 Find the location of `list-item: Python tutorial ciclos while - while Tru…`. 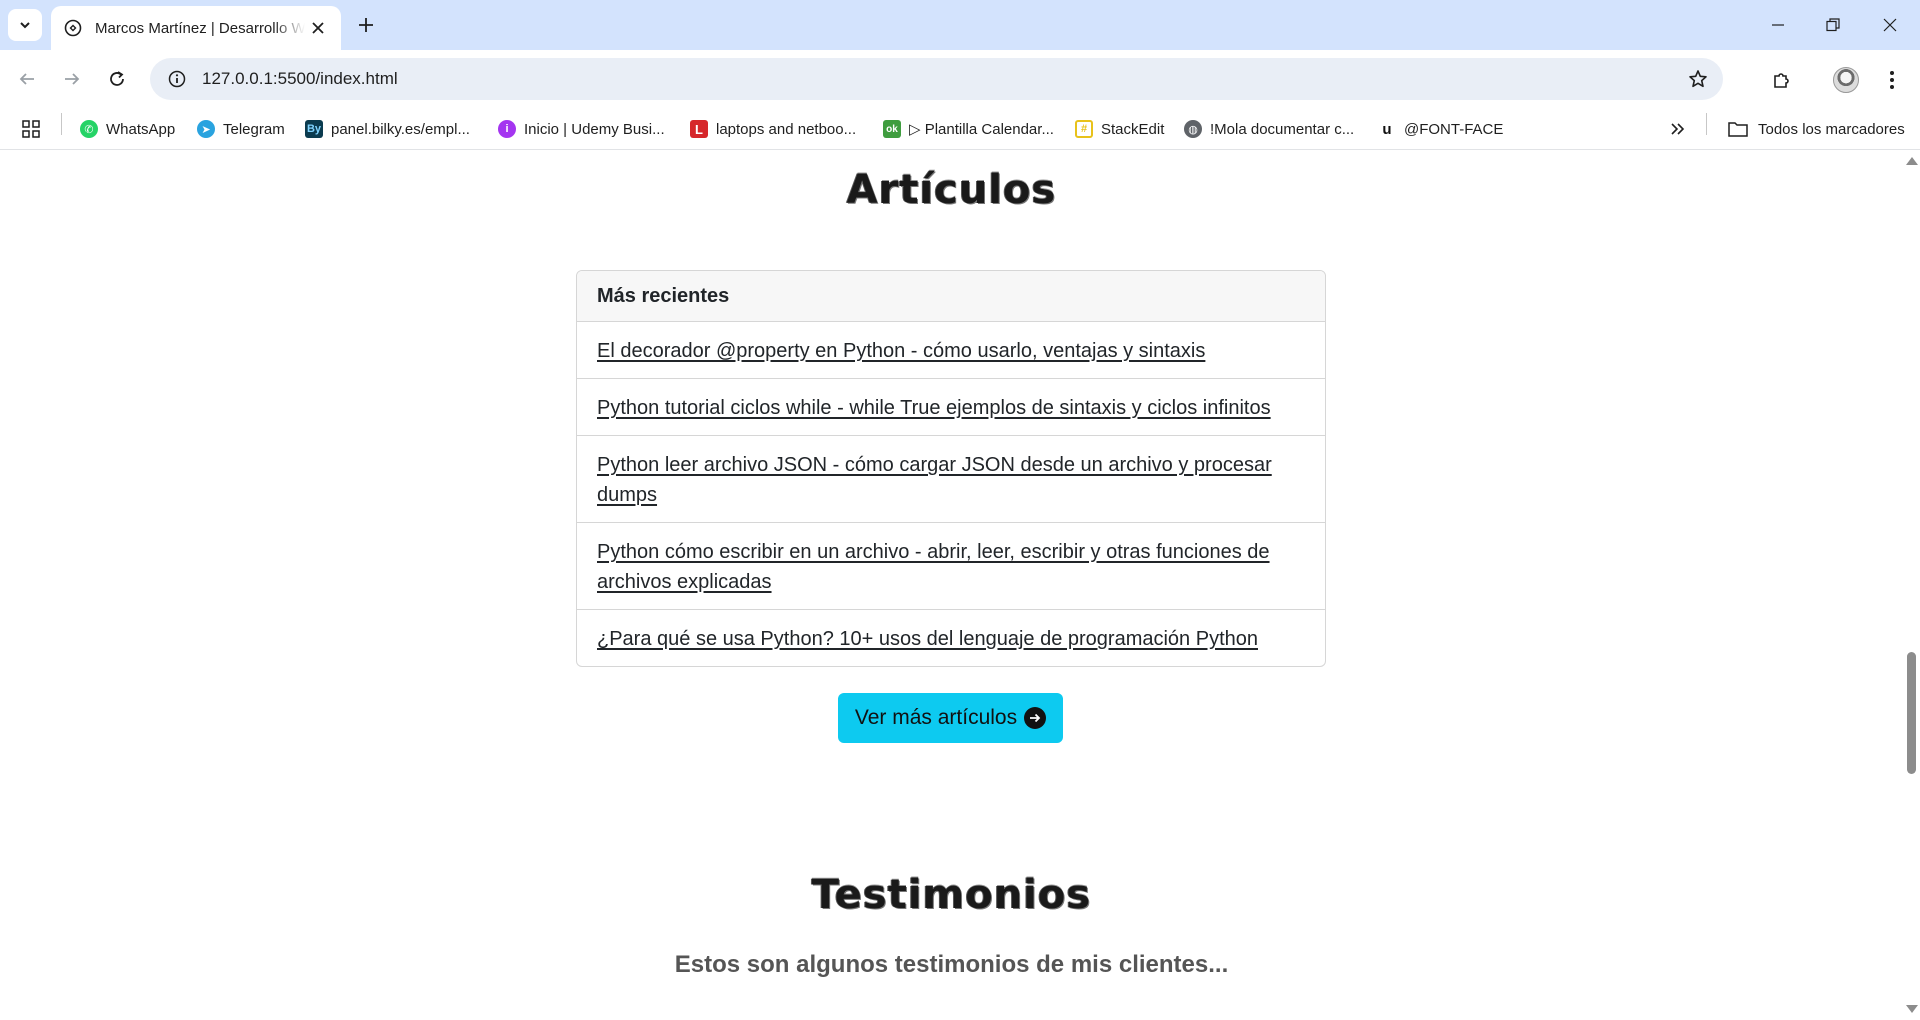

list-item: Python tutorial ciclos while - while Tru… is located at coordinates (951, 407).